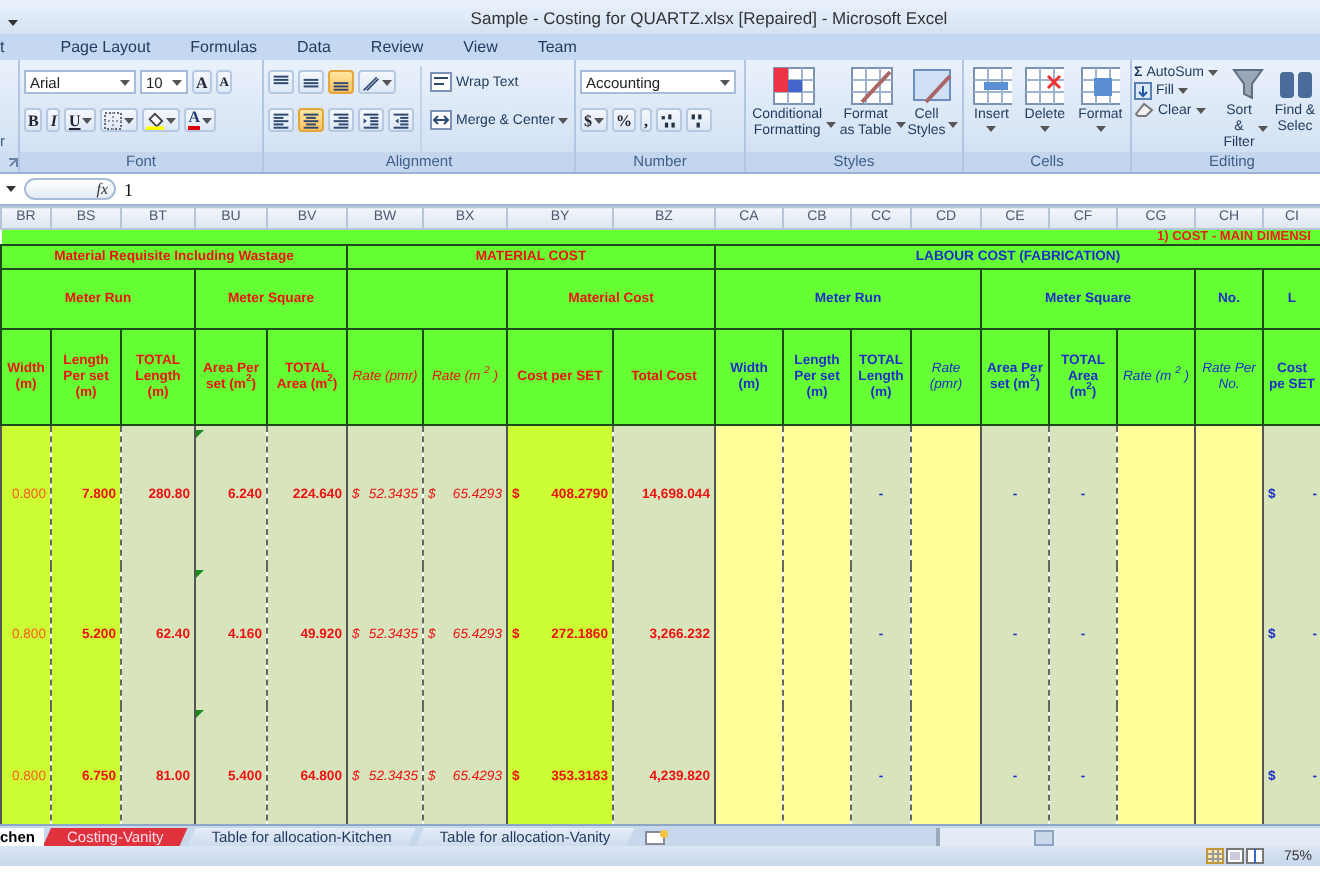 This screenshot has width=1320, height=880. I want to click on ribbon-tab: Team, so click(557, 47).